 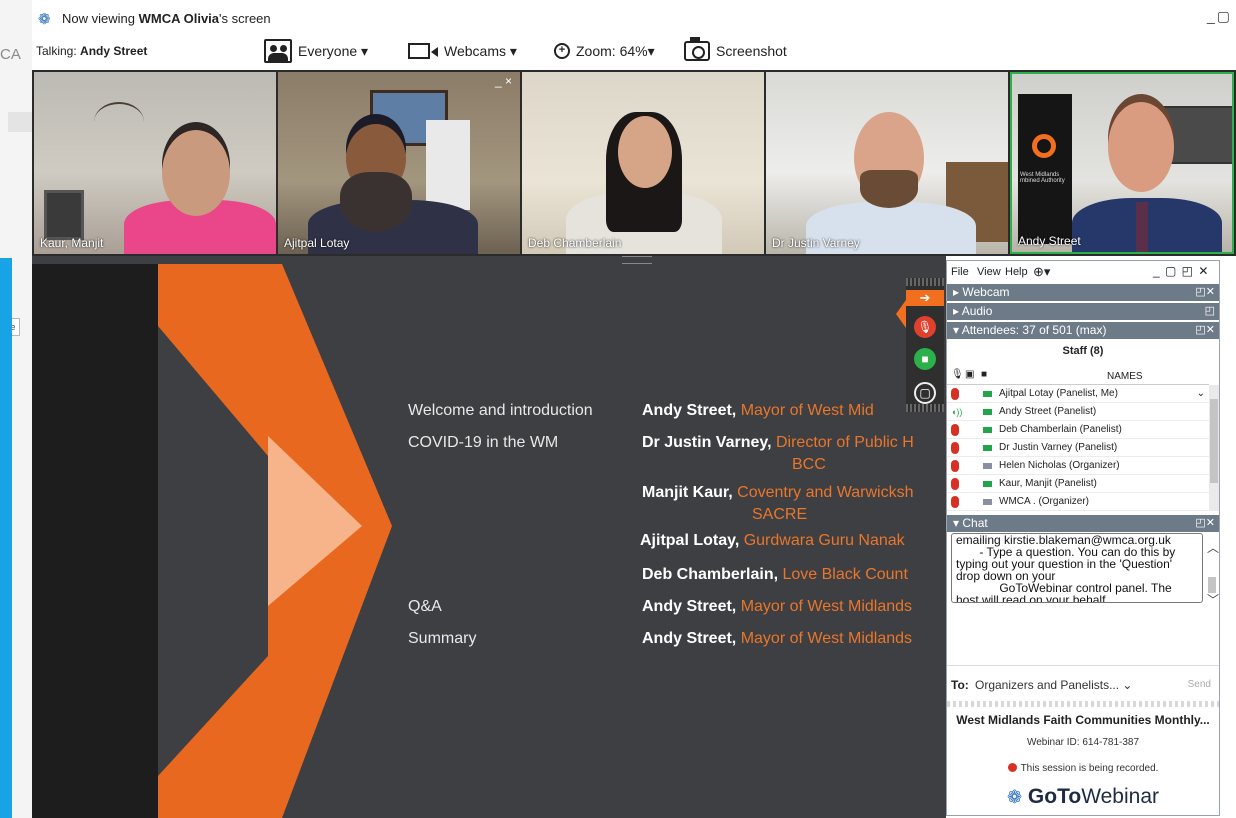 What do you see at coordinates (1049, 241) in the screenshot?
I see `webcam-name: Andy Street` at bounding box center [1049, 241].